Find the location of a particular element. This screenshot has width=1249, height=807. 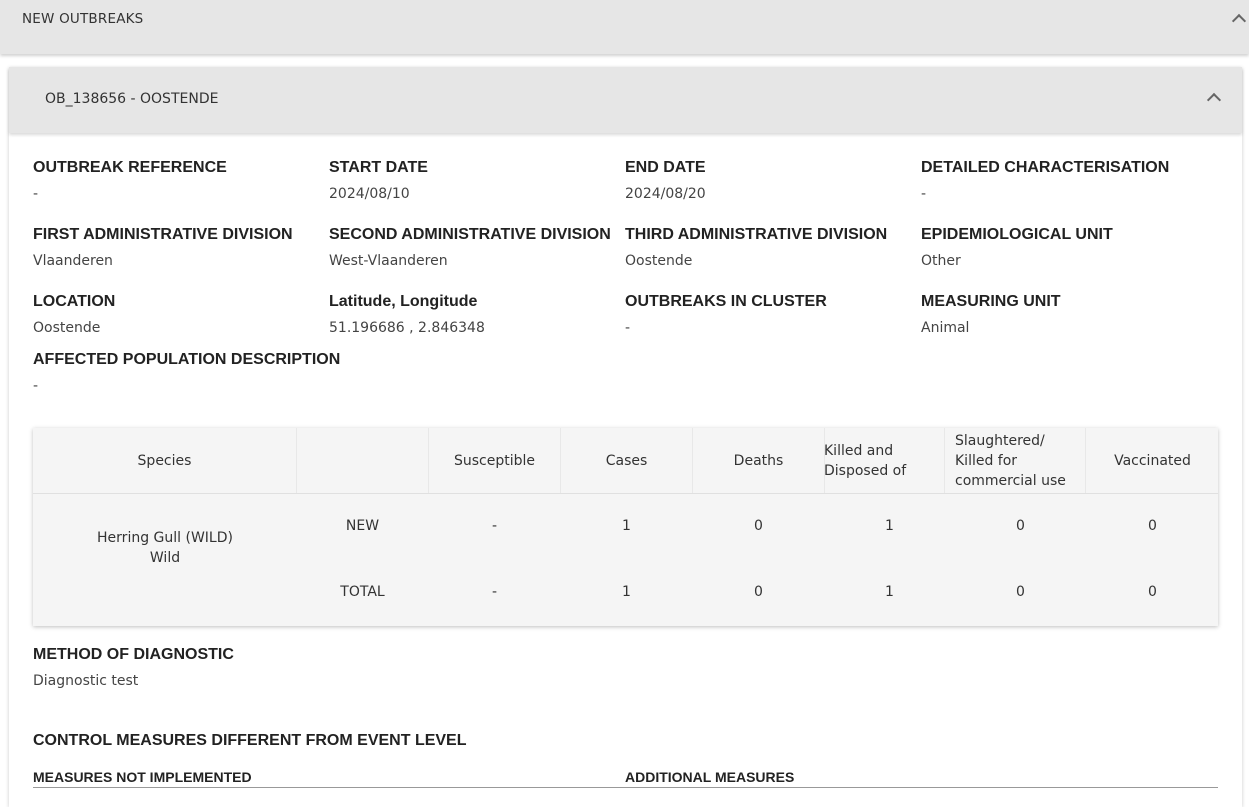

field-label: AFFECTED POPULATION DESCRIPTION is located at coordinates (187, 359).